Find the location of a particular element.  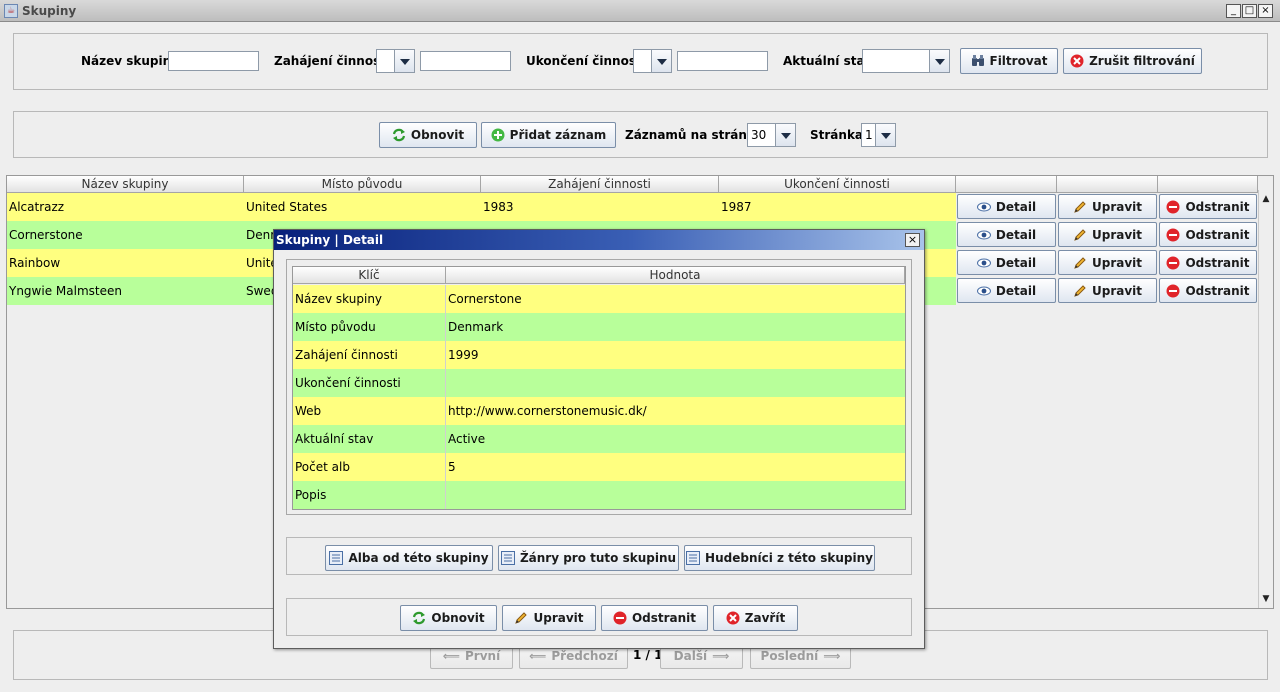

filter-state-select is located at coordinates (906, 61).